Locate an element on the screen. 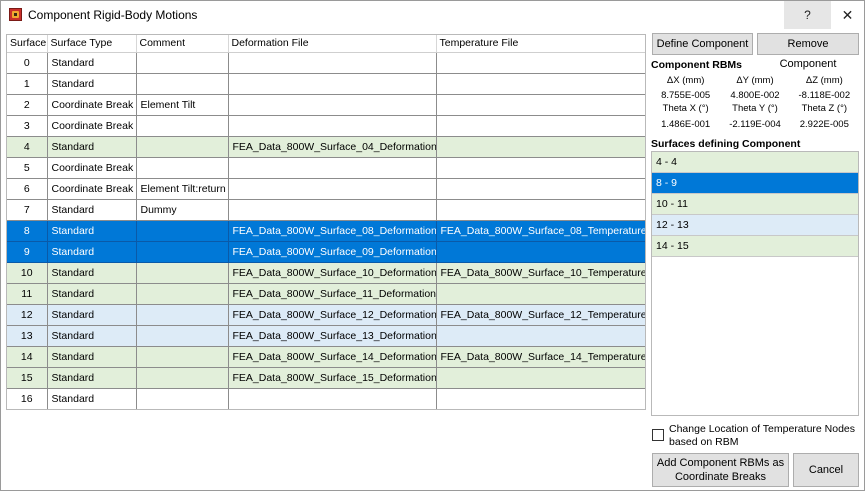  cell-temperature-file: FEA_Data_800W_Surface_14_Temperature_180 is located at coordinates (540, 357).